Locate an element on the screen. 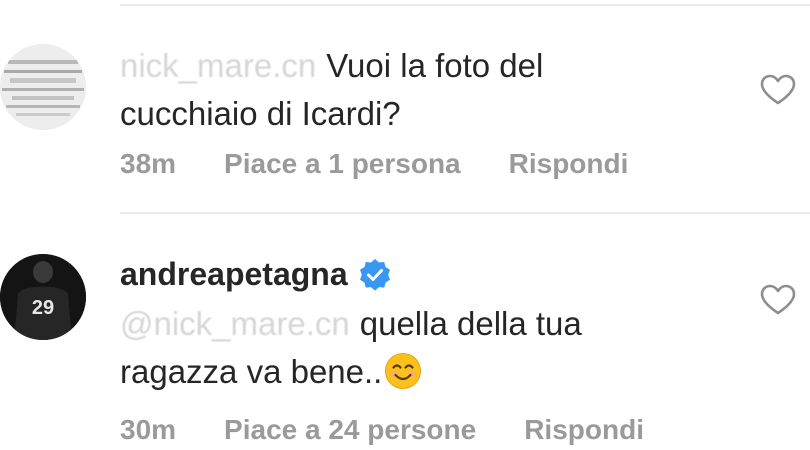 Image resolution: width=810 pixels, height=450 pixels. likes-count-link: Piace a 1 persona is located at coordinates (342, 164).